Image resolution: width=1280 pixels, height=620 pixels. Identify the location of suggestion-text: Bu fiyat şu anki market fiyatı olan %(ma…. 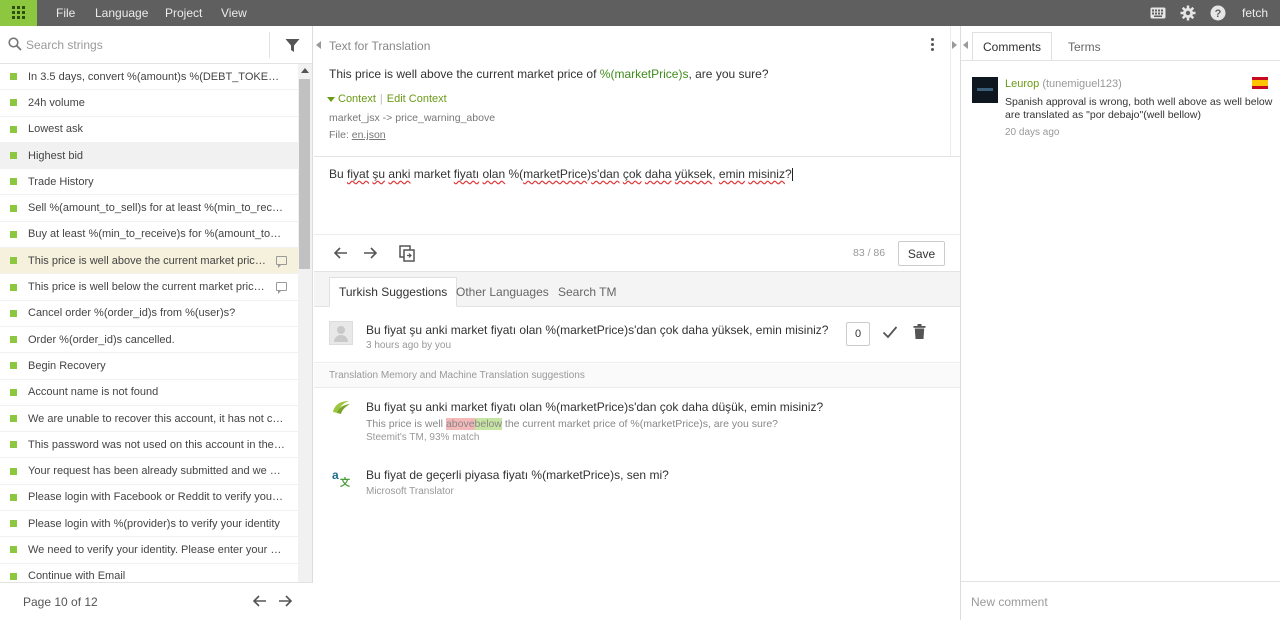
(597, 330).